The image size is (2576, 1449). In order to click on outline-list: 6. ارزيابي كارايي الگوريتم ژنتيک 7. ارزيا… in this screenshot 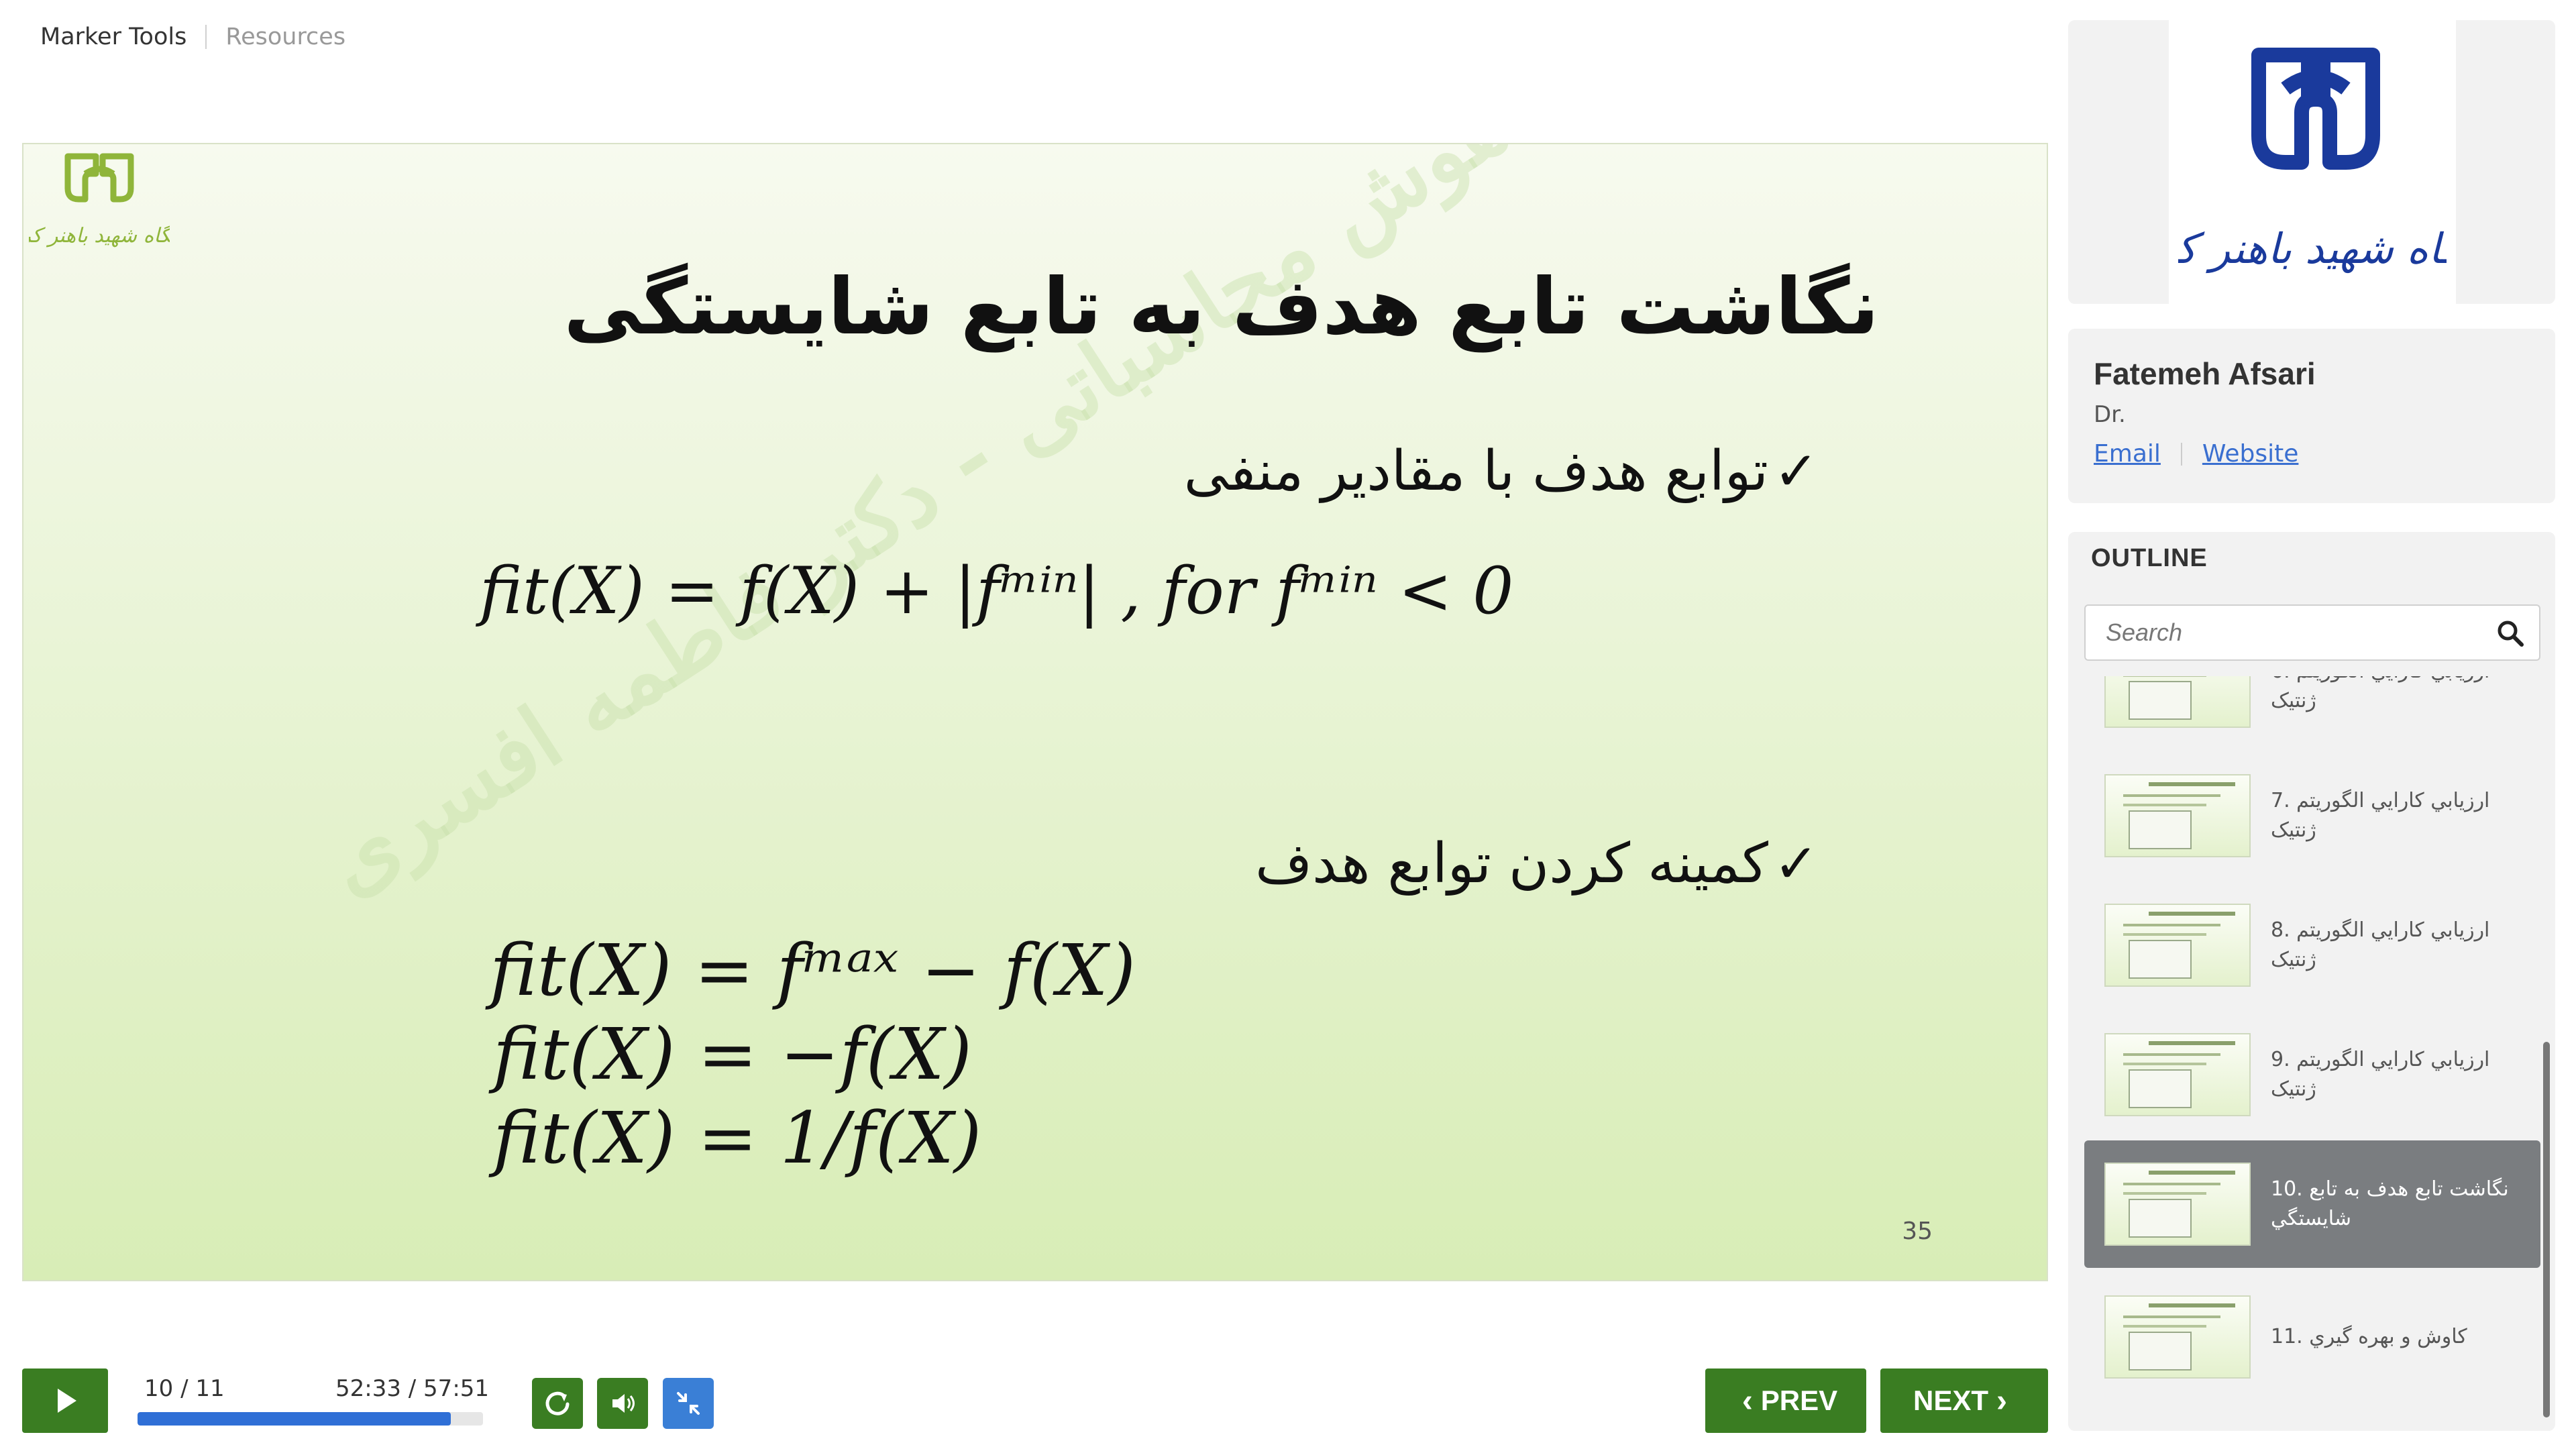, I will do `click(2312, 1048)`.